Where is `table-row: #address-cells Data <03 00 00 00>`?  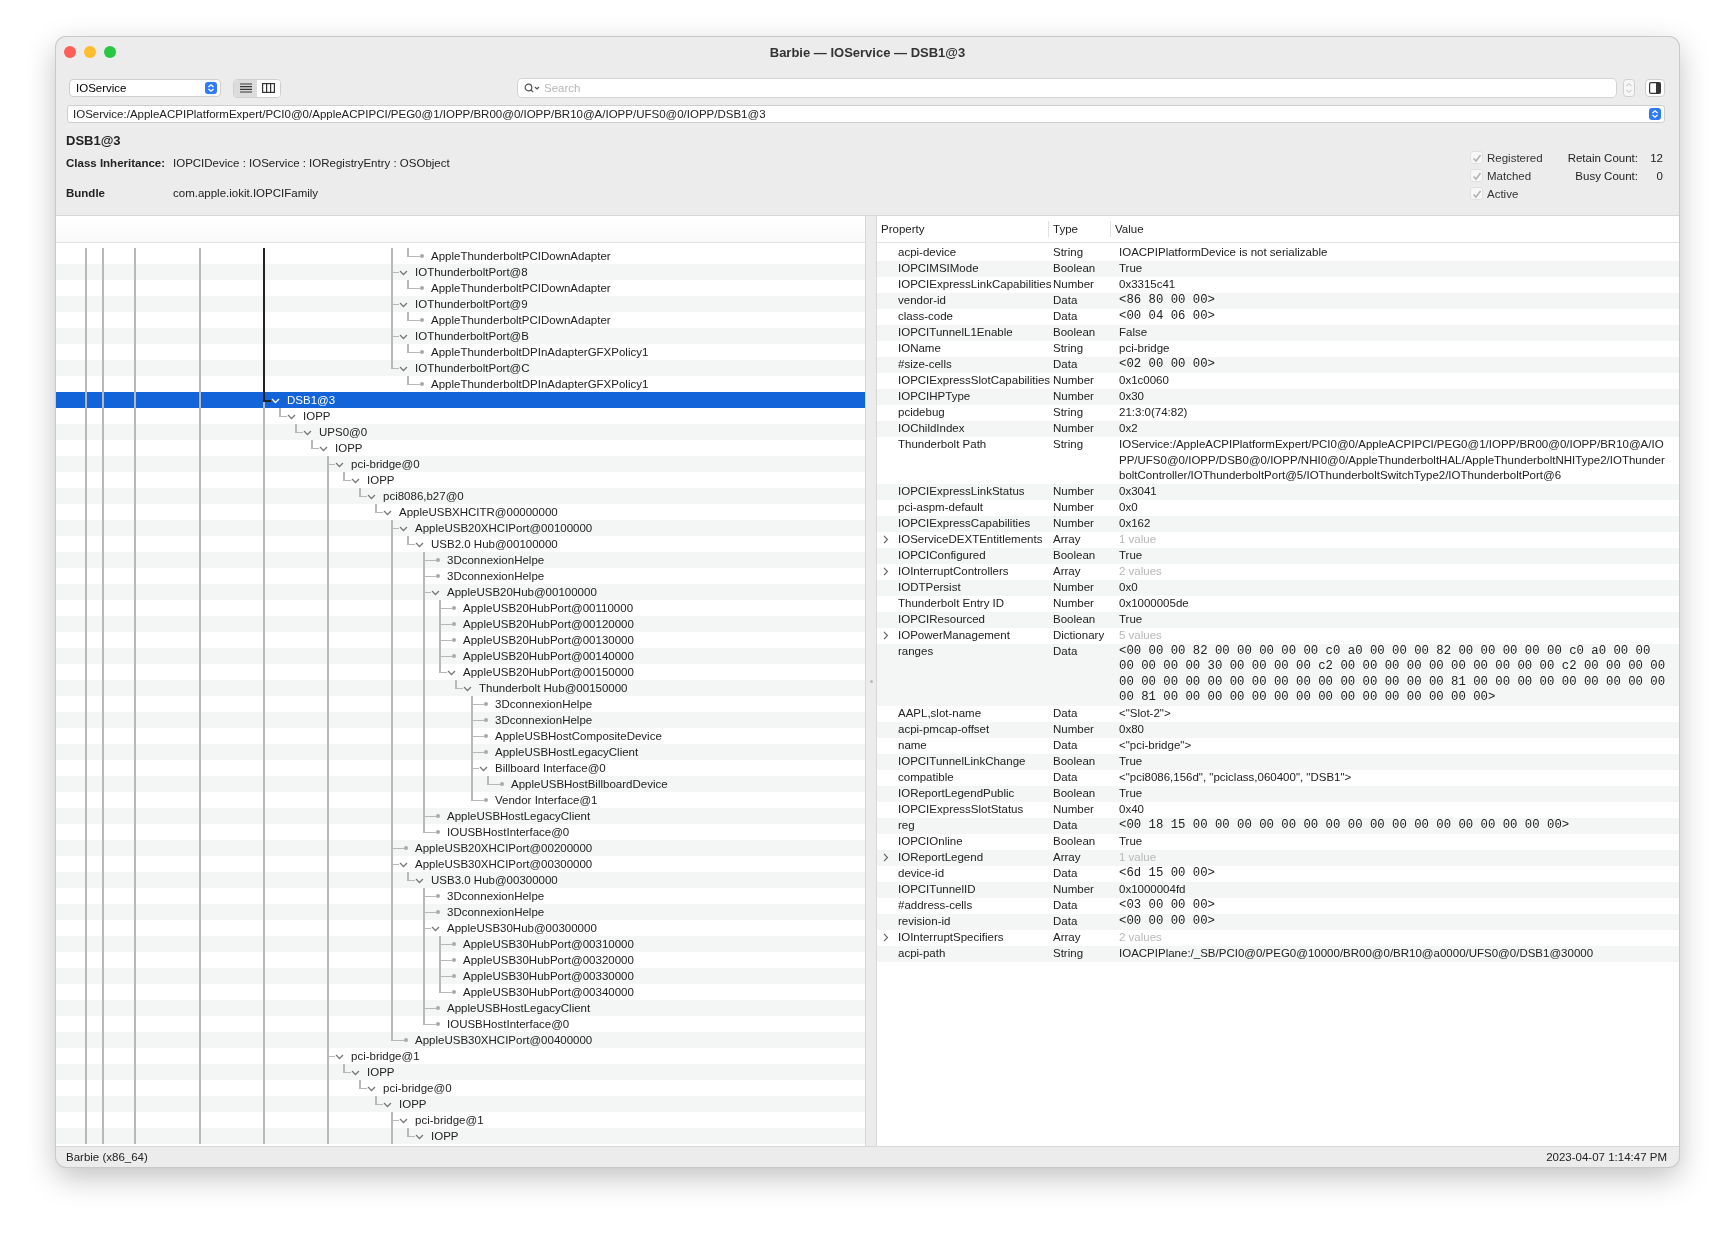 table-row: #address-cells Data <03 00 00 00> is located at coordinates (1278, 905).